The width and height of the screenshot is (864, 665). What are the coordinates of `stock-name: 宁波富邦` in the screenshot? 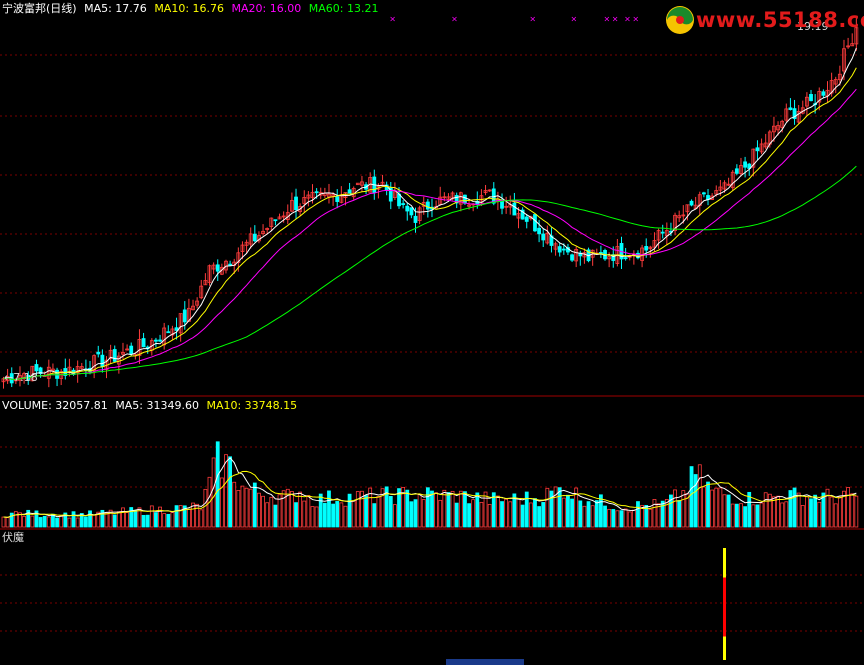 It's located at (24, 8).